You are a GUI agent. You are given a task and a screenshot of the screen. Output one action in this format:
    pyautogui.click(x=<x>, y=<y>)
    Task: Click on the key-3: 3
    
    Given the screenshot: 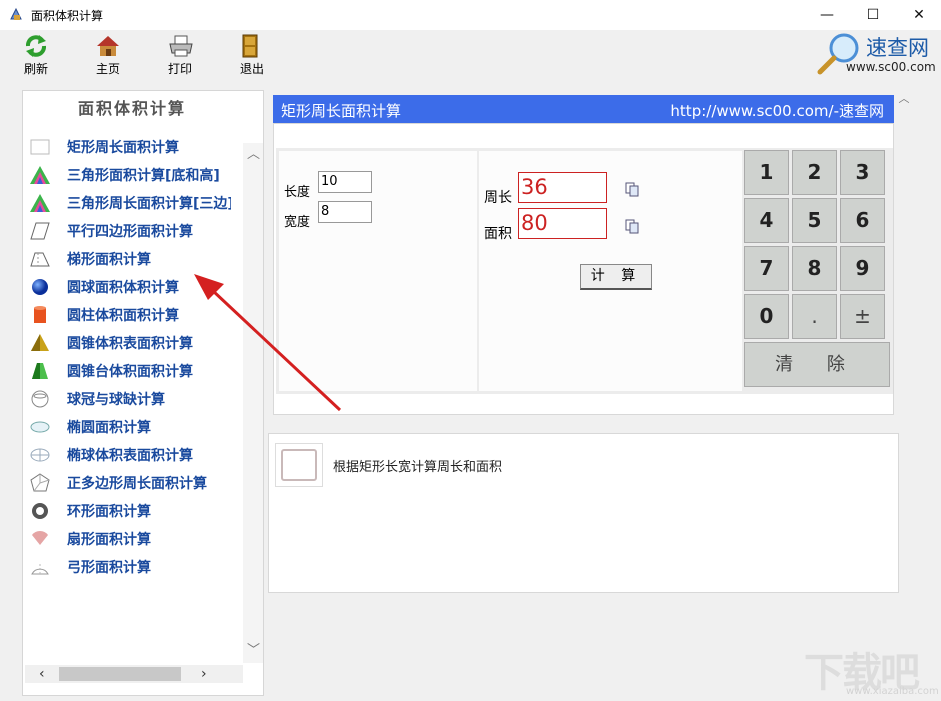 What is the action you would take?
    pyautogui.click(x=862, y=172)
    